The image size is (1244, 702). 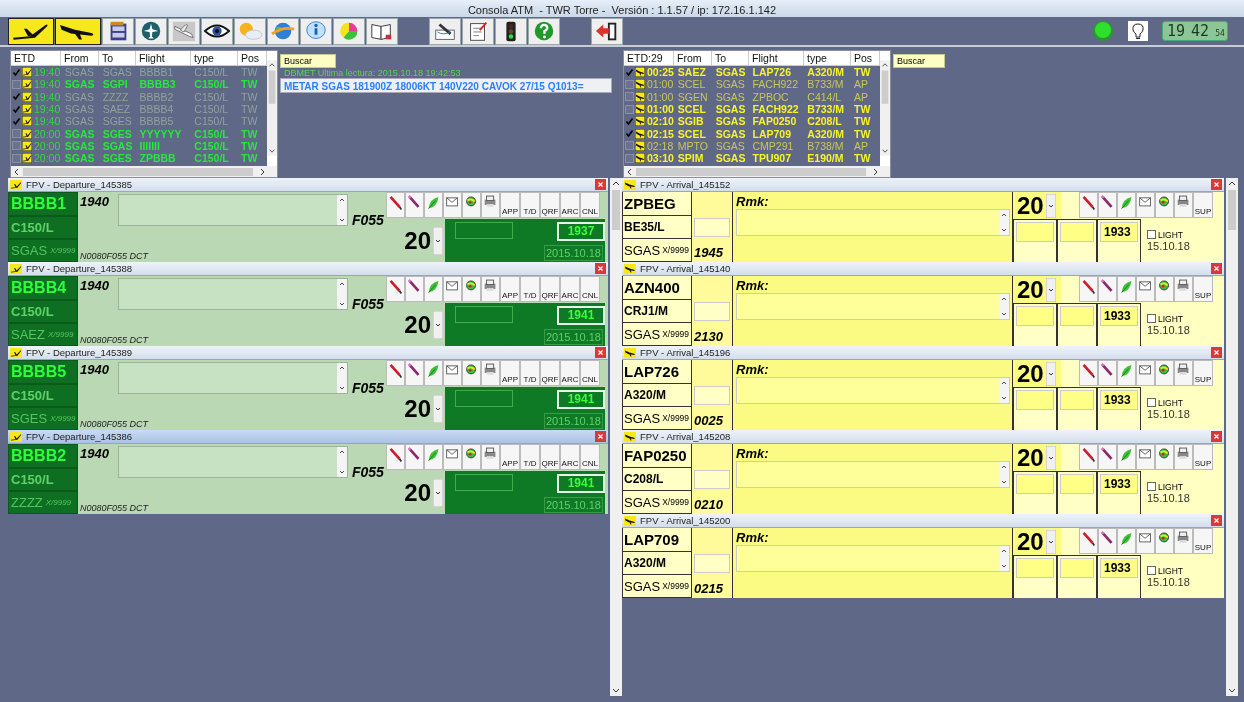 What do you see at coordinates (478, 31) in the screenshot?
I see `notepad-icon` at bounding box center [478, 31].